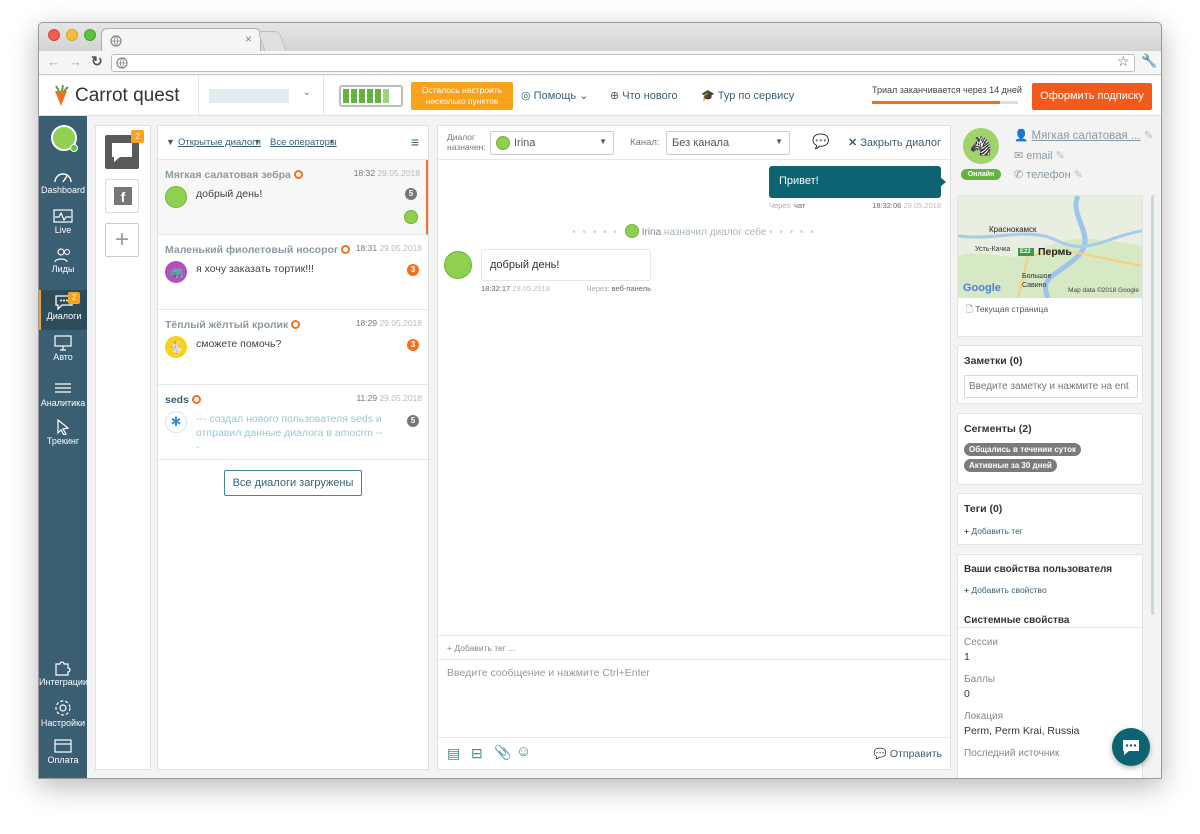 The width and height of the screenshot is (1200, 834). Describe the element at coordinates (176, 422) in the screenshot. I see `dialog-avatar: ✱` at that location.